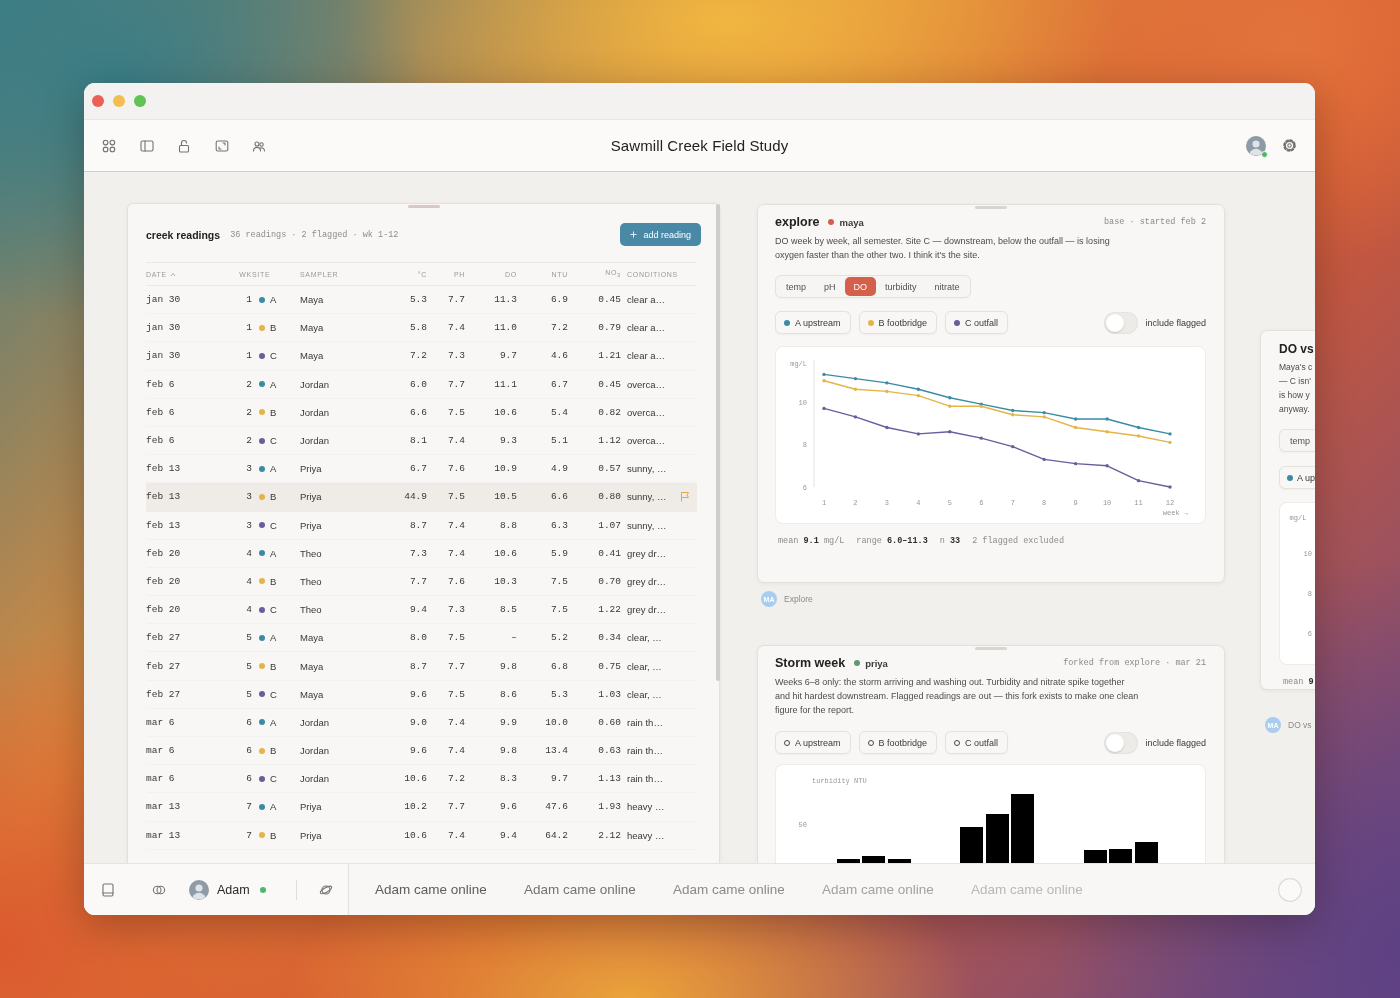 The width and height of the screenshot is (1400, 998). I want to click on apps-icon, so click(109, 145).